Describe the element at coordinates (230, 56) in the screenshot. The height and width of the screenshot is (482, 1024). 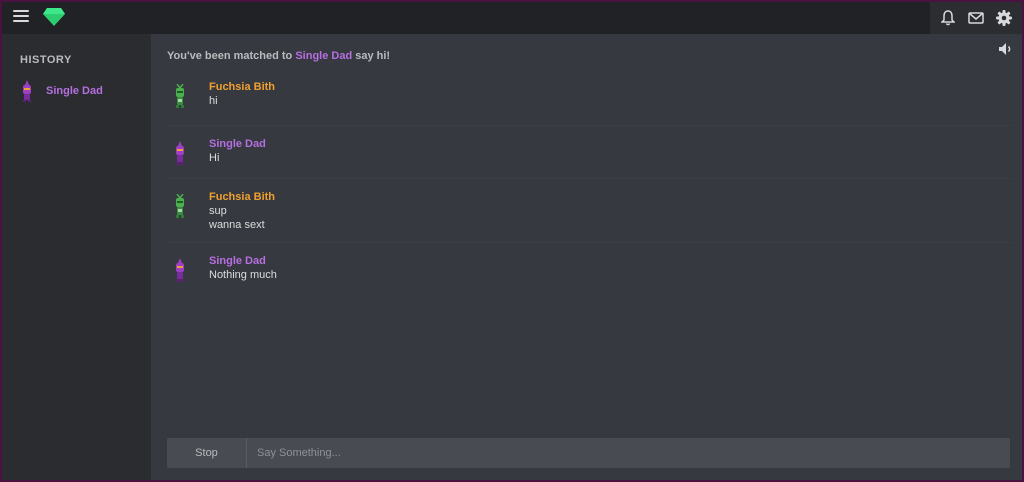
I see `match-notice-prefix: You've been matched to` at that location.